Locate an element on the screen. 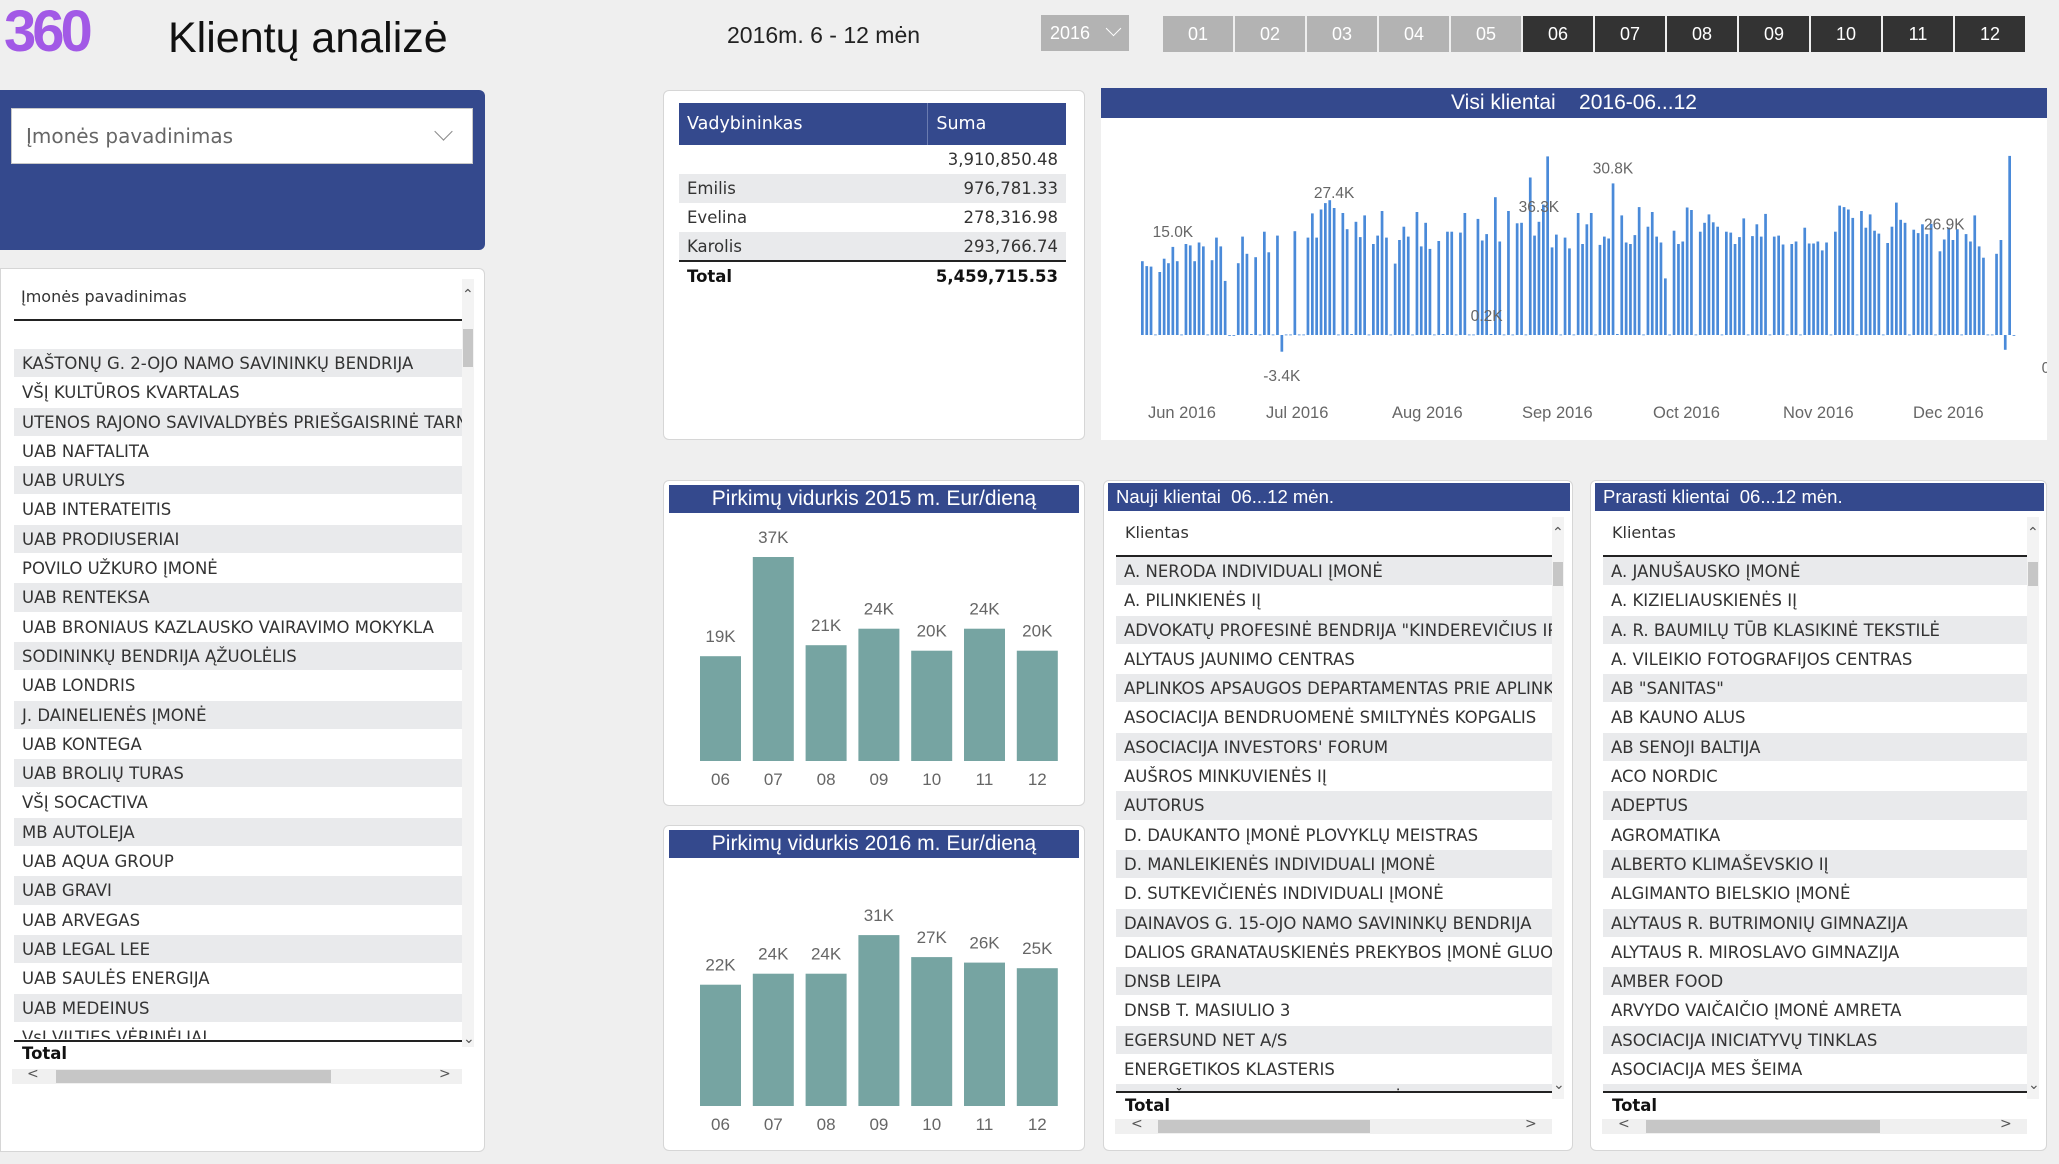  new-clients-vscrollbar is located at coordinates (1558, 808).